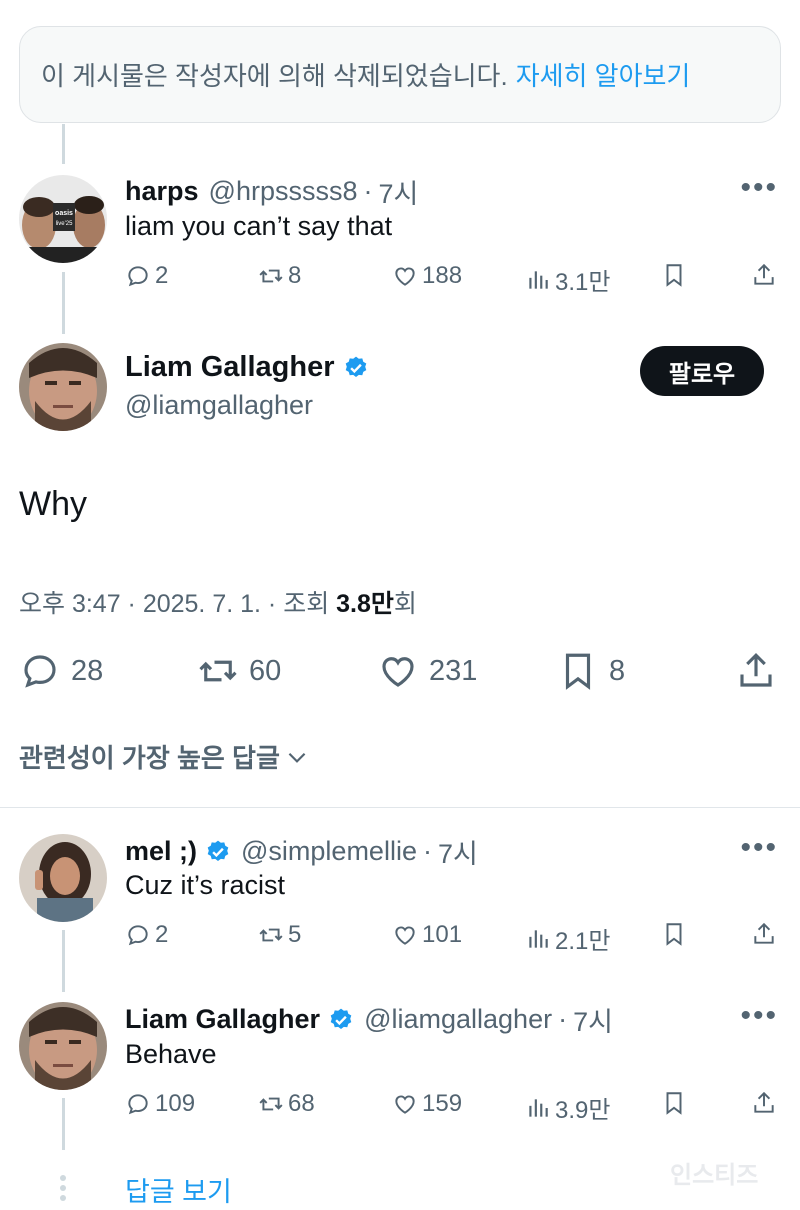 This screenshot has height=1210, width=800. I want to click on like-button: 188, so click(427, 276).